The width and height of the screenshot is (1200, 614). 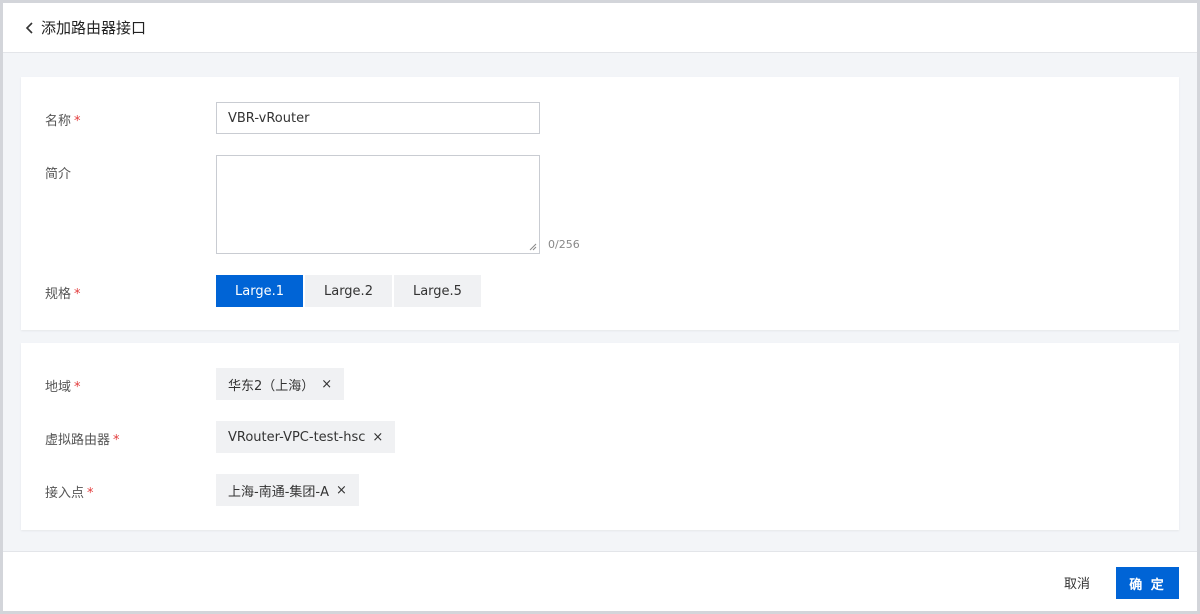 I want to click on description-counter: 0/256, so click(x=564, y=244).